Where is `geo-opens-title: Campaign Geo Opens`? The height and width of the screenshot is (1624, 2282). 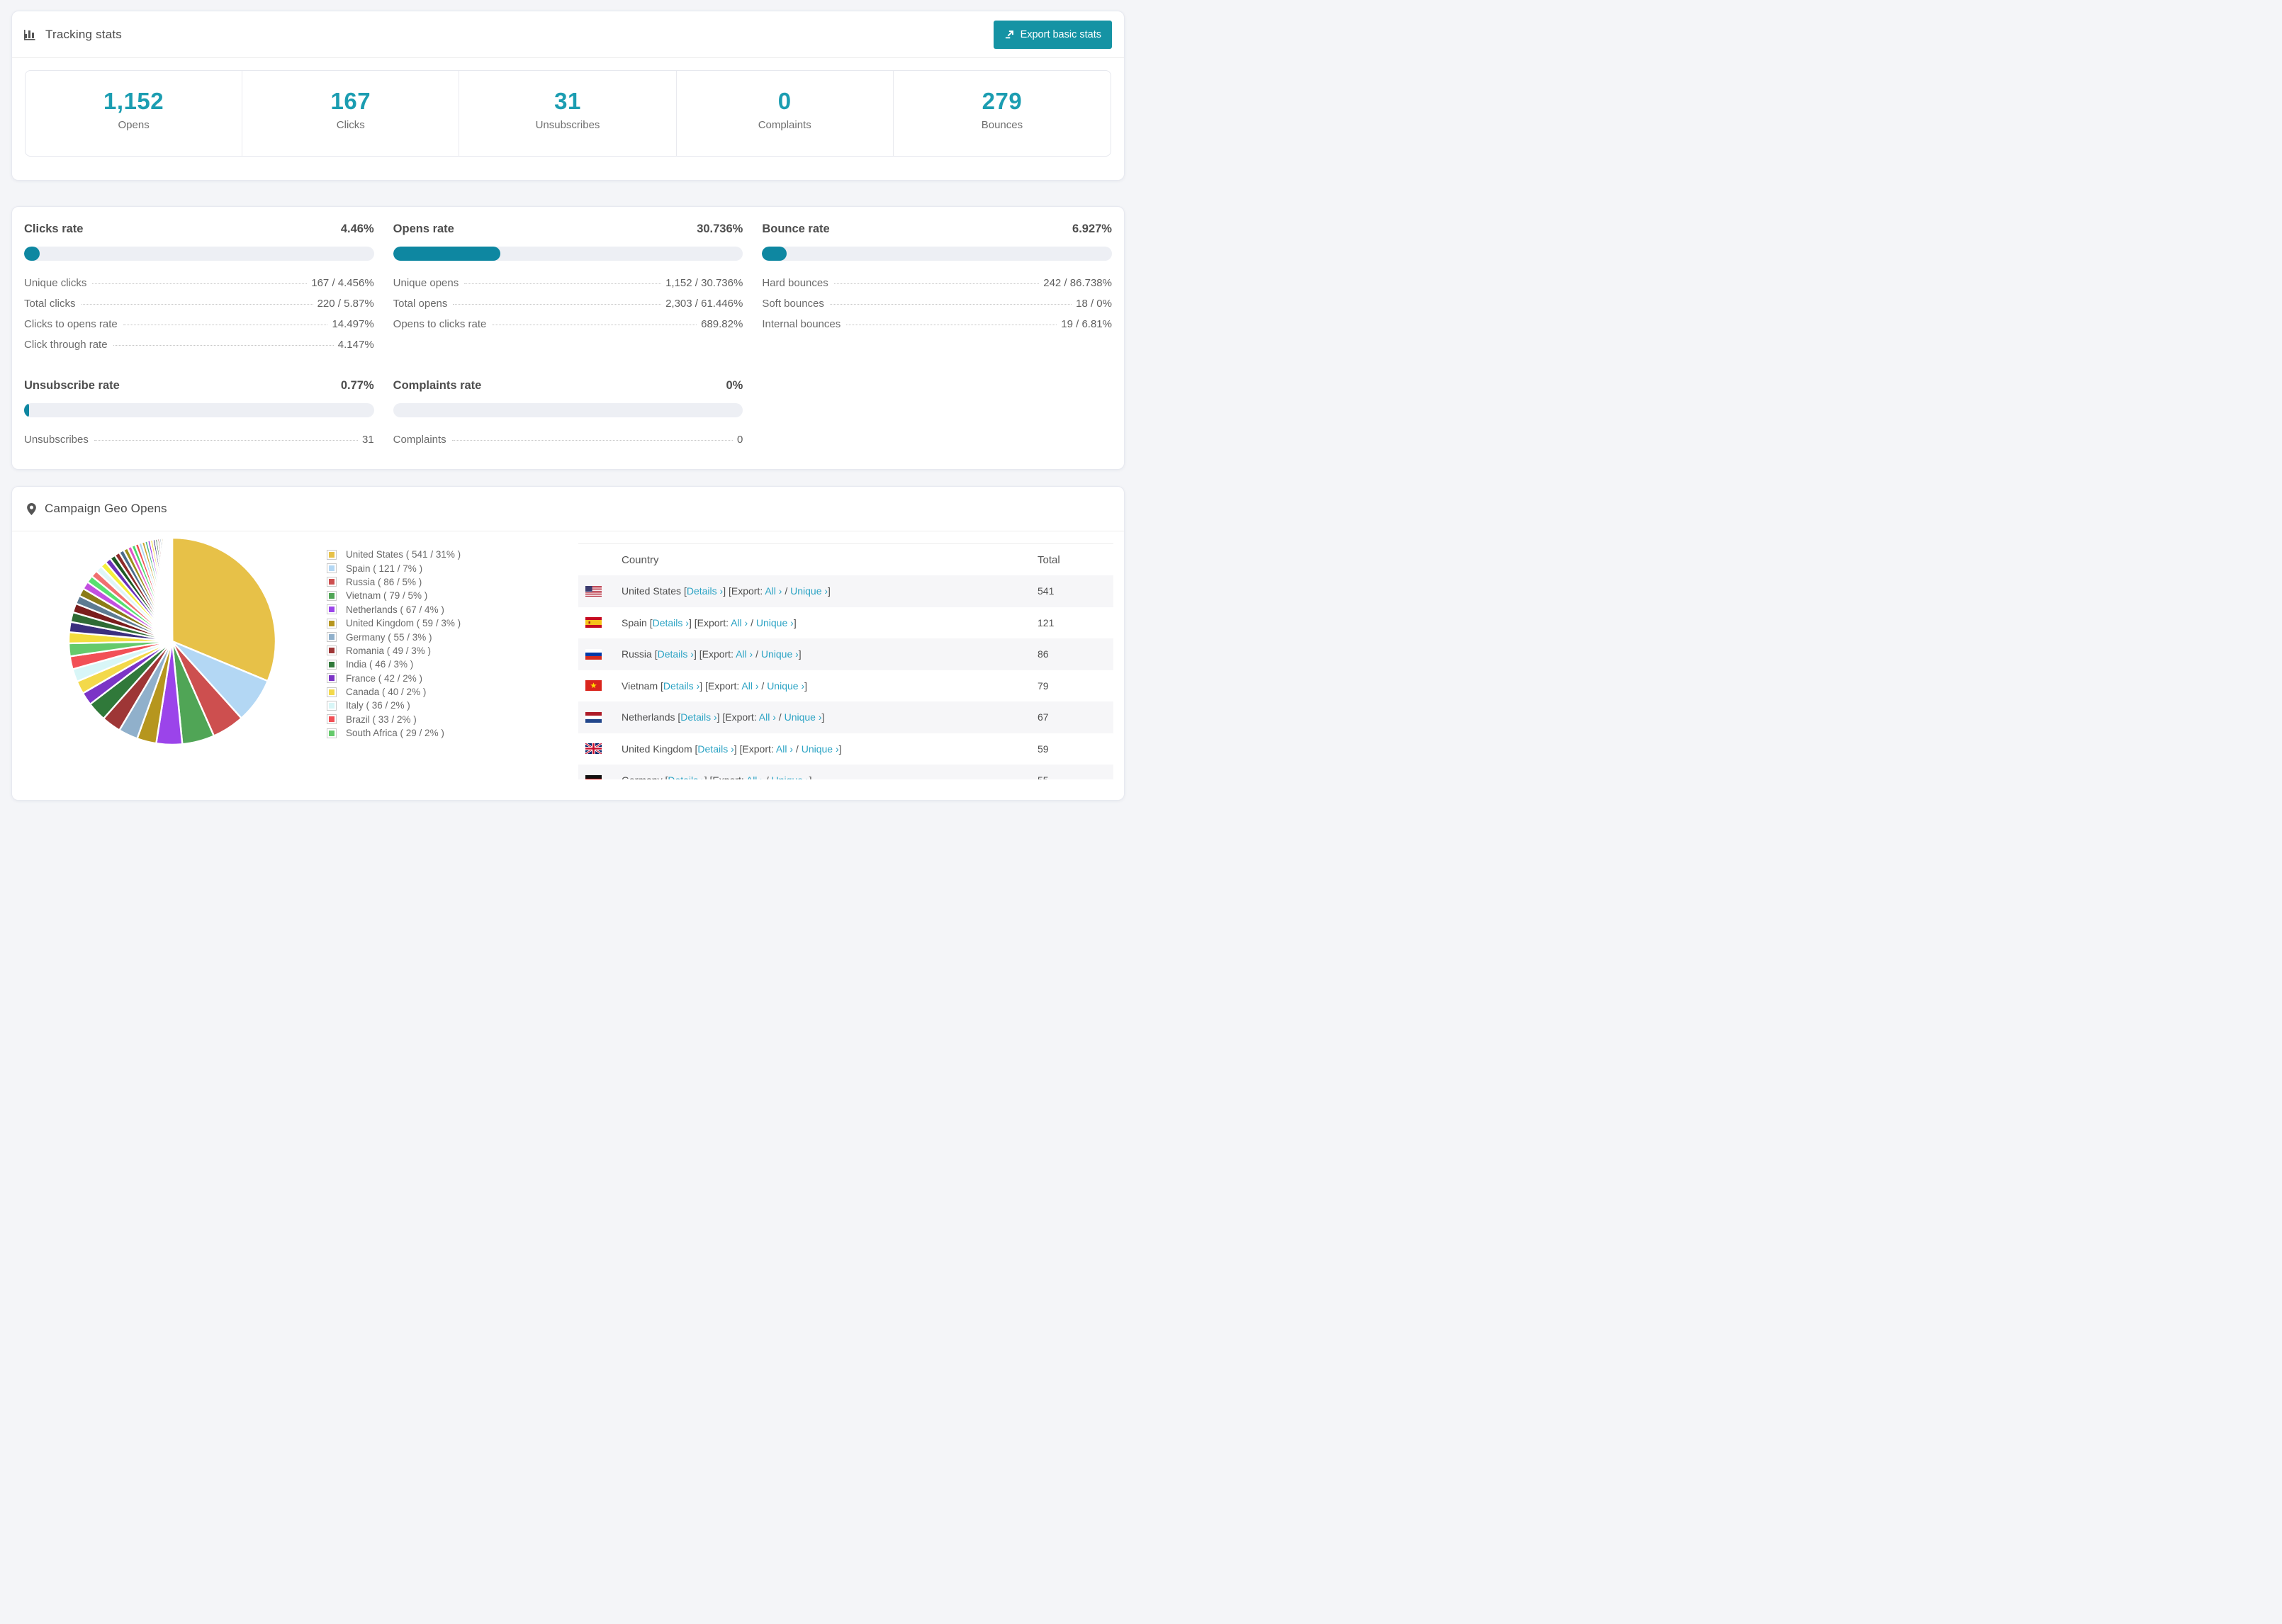
geo-opens-title: Campaign Geo Opens is located at coordinates (106, 508).